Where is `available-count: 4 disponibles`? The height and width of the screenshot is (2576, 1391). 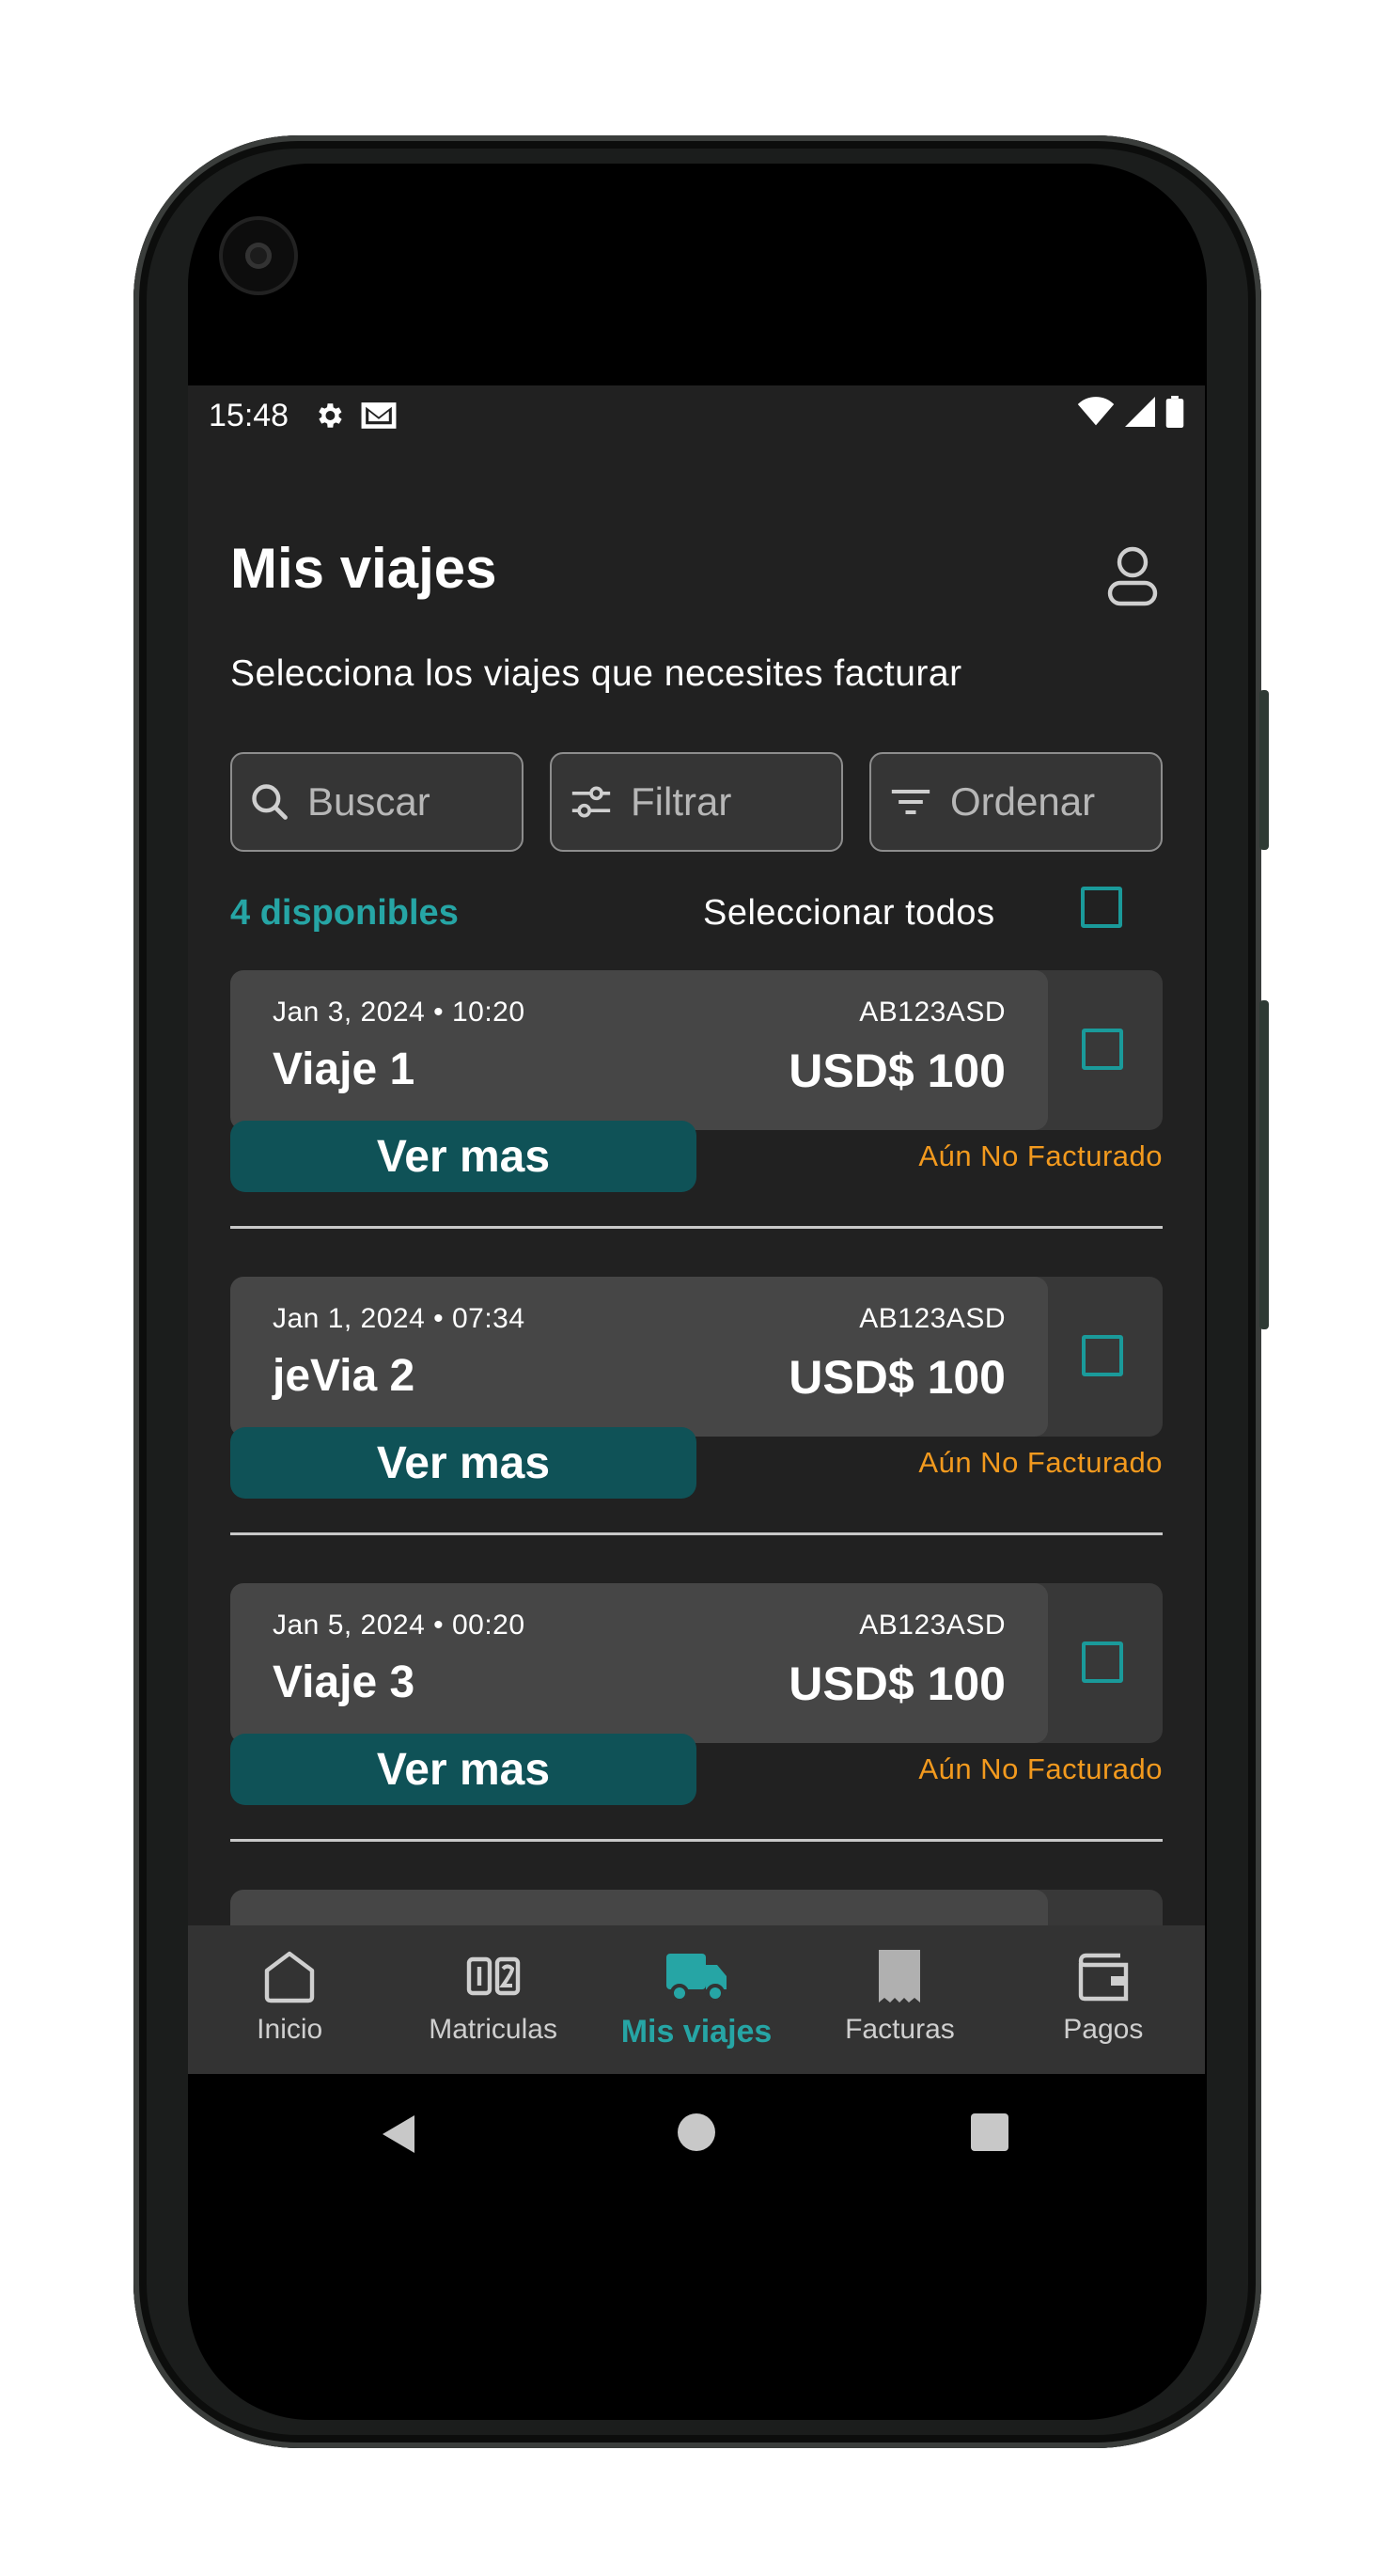 available-count: 4 disponibles is located at coordinates (344, 913).